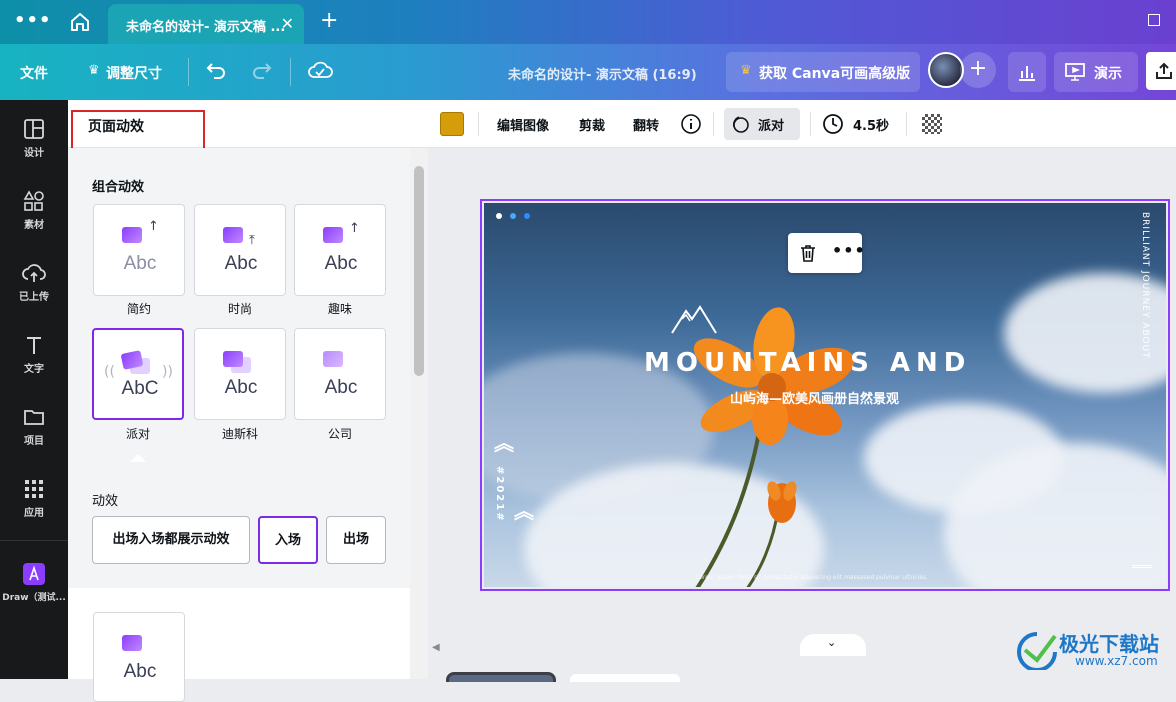 The height and width of the screenshot is (702, 1176). Describe the element at coordinates (814, 397) in the screenshot. I see `design-subtitle: 山屿海—欧美风画册自然景观` at that location.